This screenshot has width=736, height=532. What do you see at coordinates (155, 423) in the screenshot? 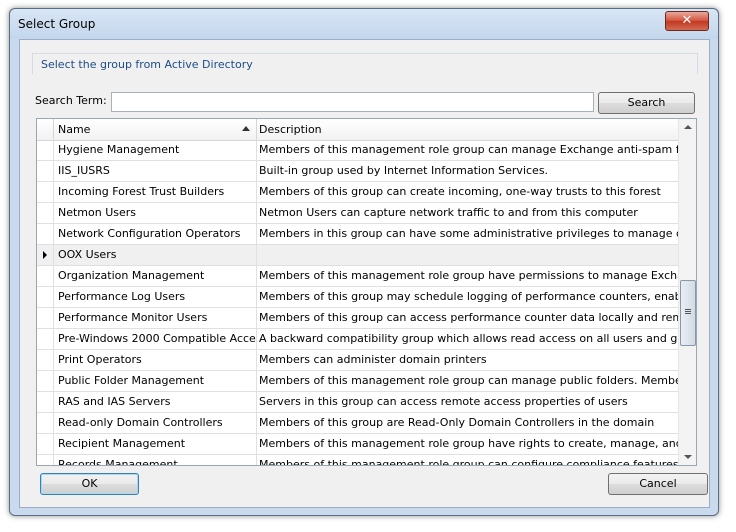
I see `name-cell: Read-only Domain Controllers` at bounding box center [155, 423].